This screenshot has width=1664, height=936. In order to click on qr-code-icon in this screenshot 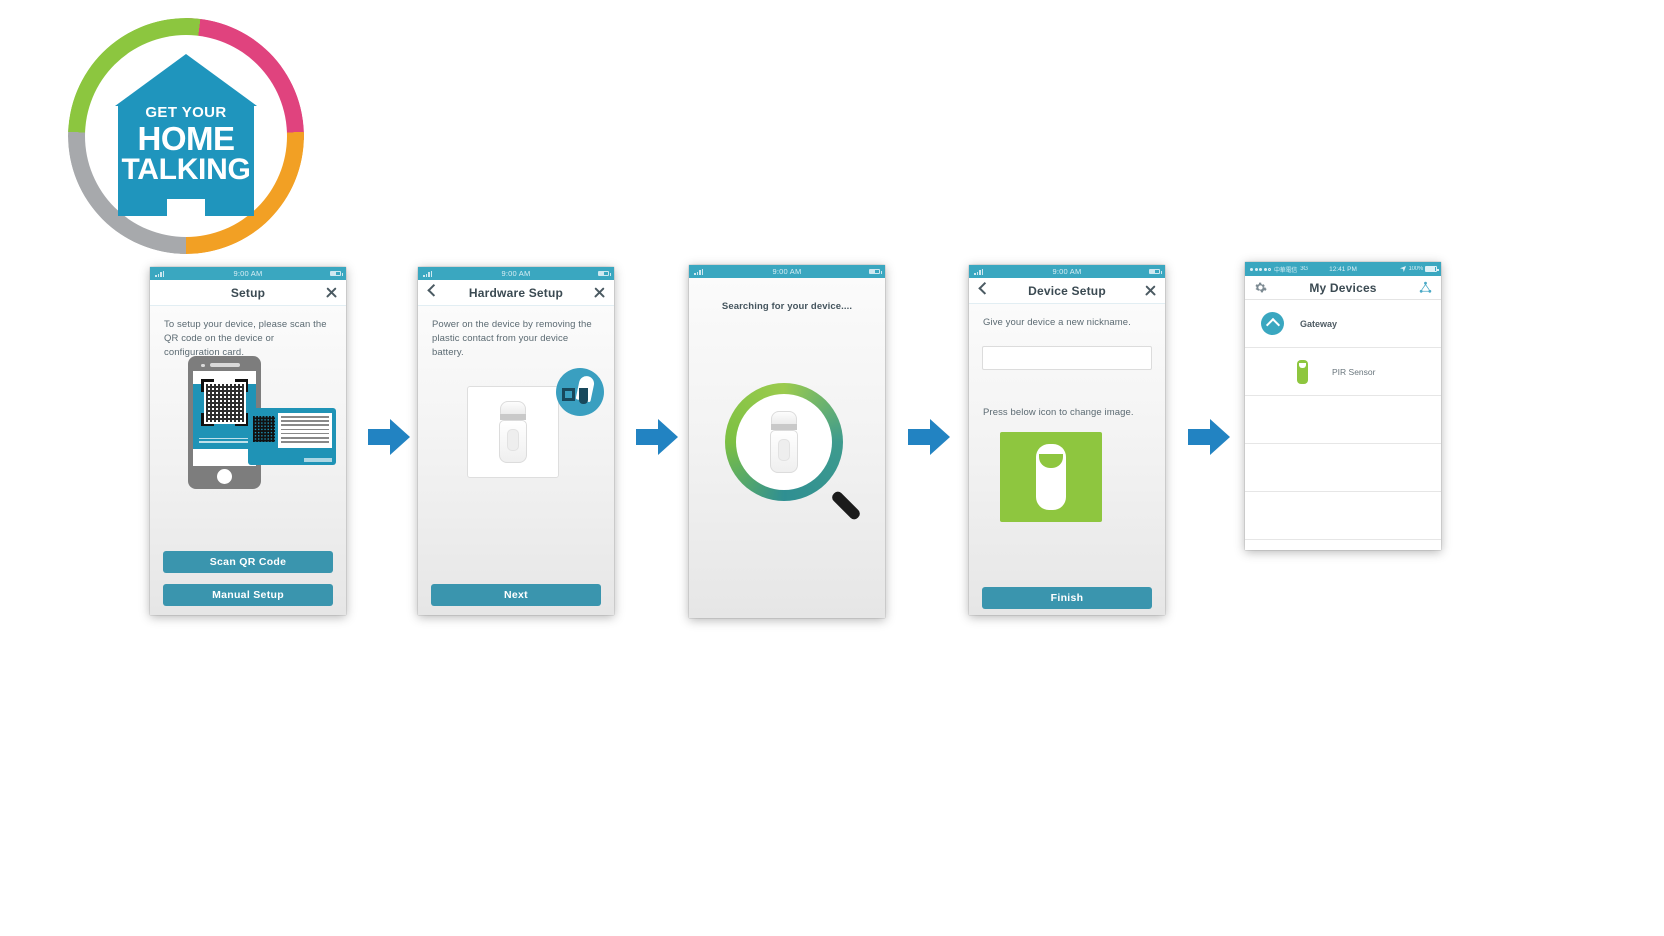, I will do `click(225, 403)`.